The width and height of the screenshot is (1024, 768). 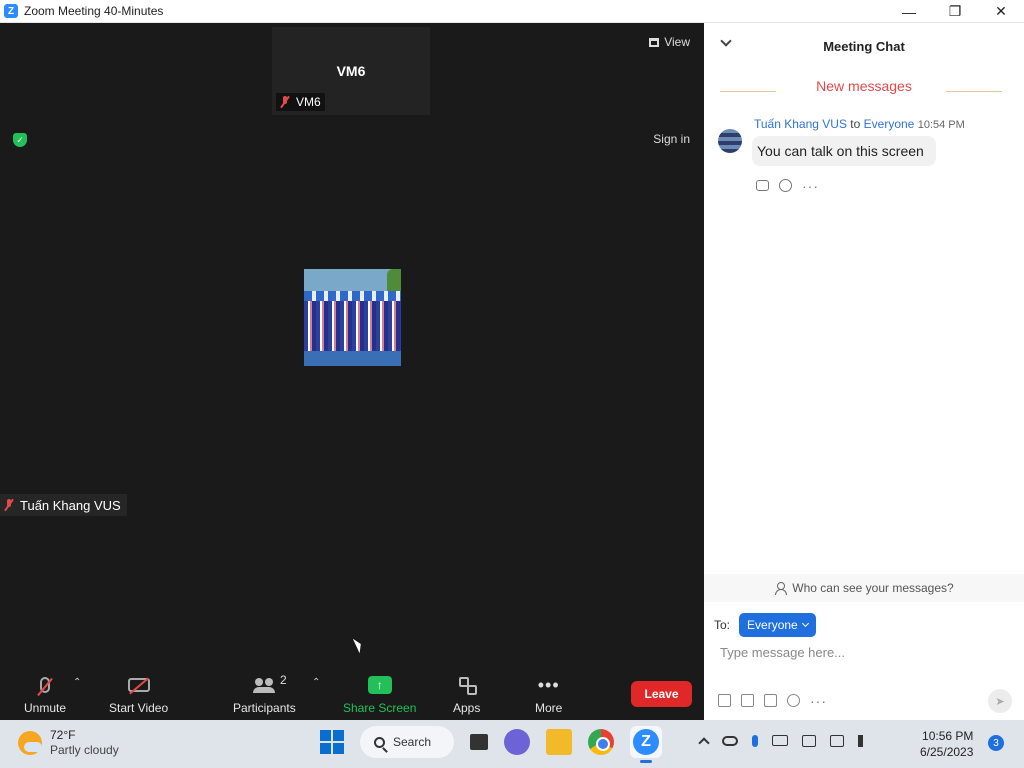 What do you see at coordinates (755, 740) in the screenshot?
I see `microphone-icon` at bounding box center [755, 740].